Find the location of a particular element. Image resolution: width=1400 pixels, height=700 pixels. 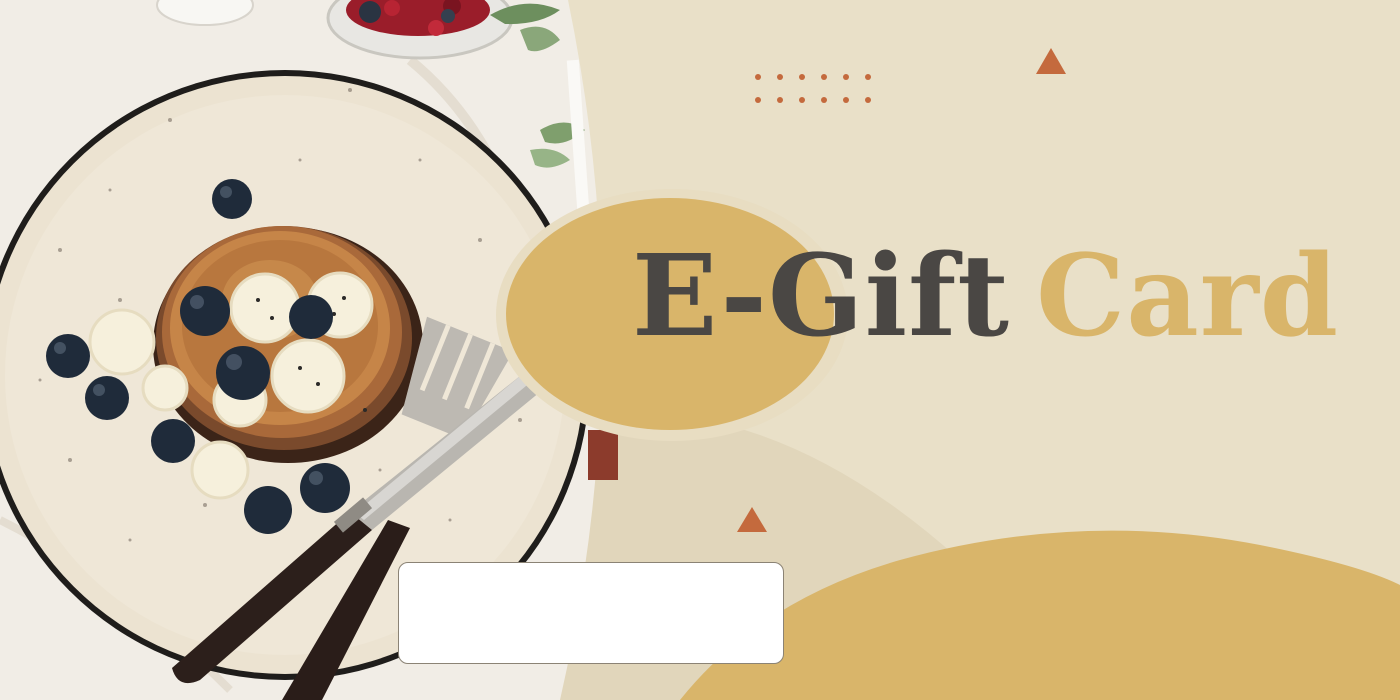

title-egift: E-Gift is located at coordinates (821, 296).